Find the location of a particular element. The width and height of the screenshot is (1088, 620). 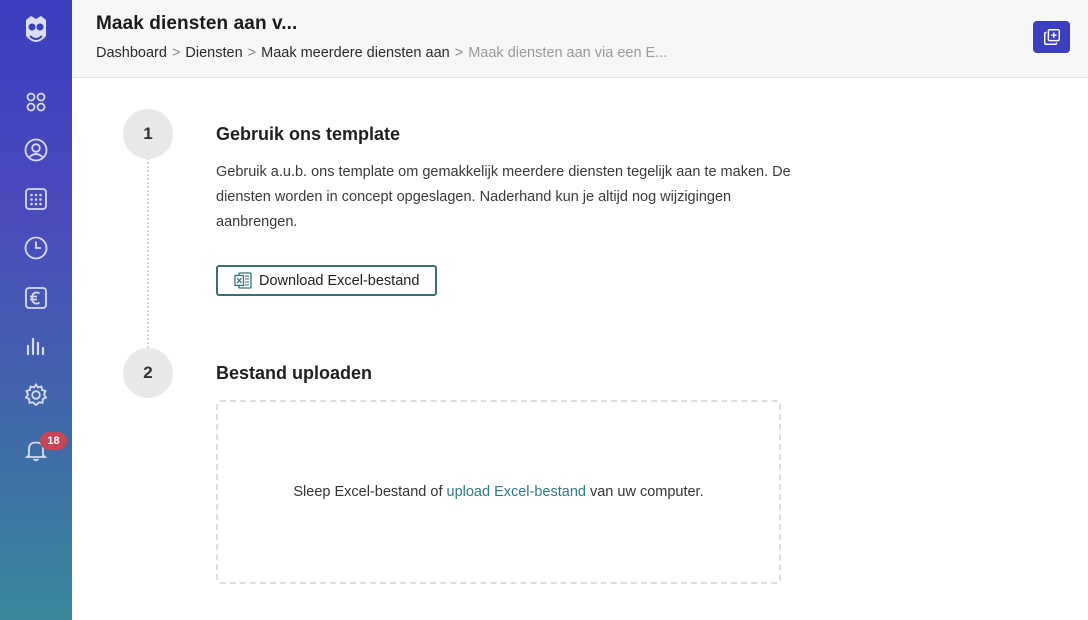

calendar-grid-icon is located at coordinates (36, 199).